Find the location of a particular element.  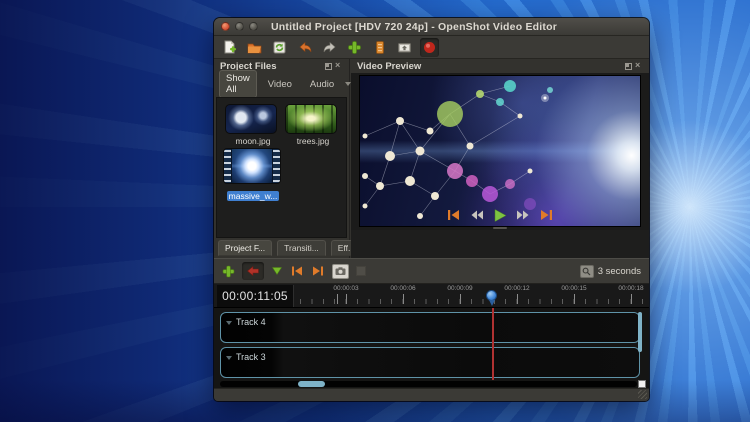

play-icon is located at coordinates (500, 215).